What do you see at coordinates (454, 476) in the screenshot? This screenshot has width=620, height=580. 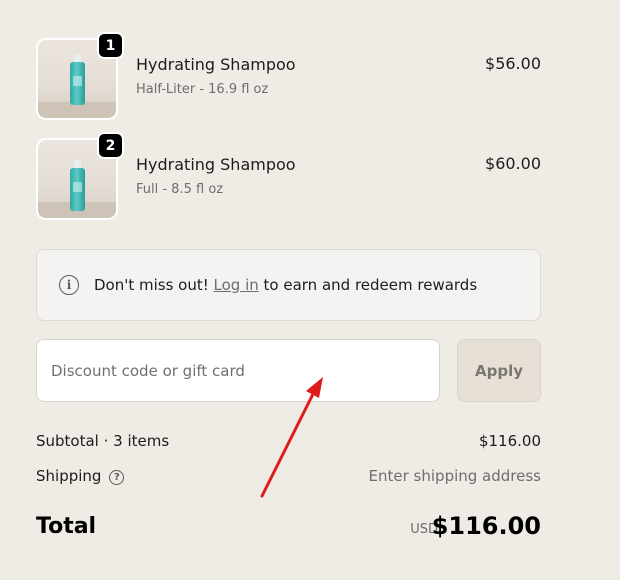 I see `shipping-value: Enter shipping address` at bounding box center [454, 476].